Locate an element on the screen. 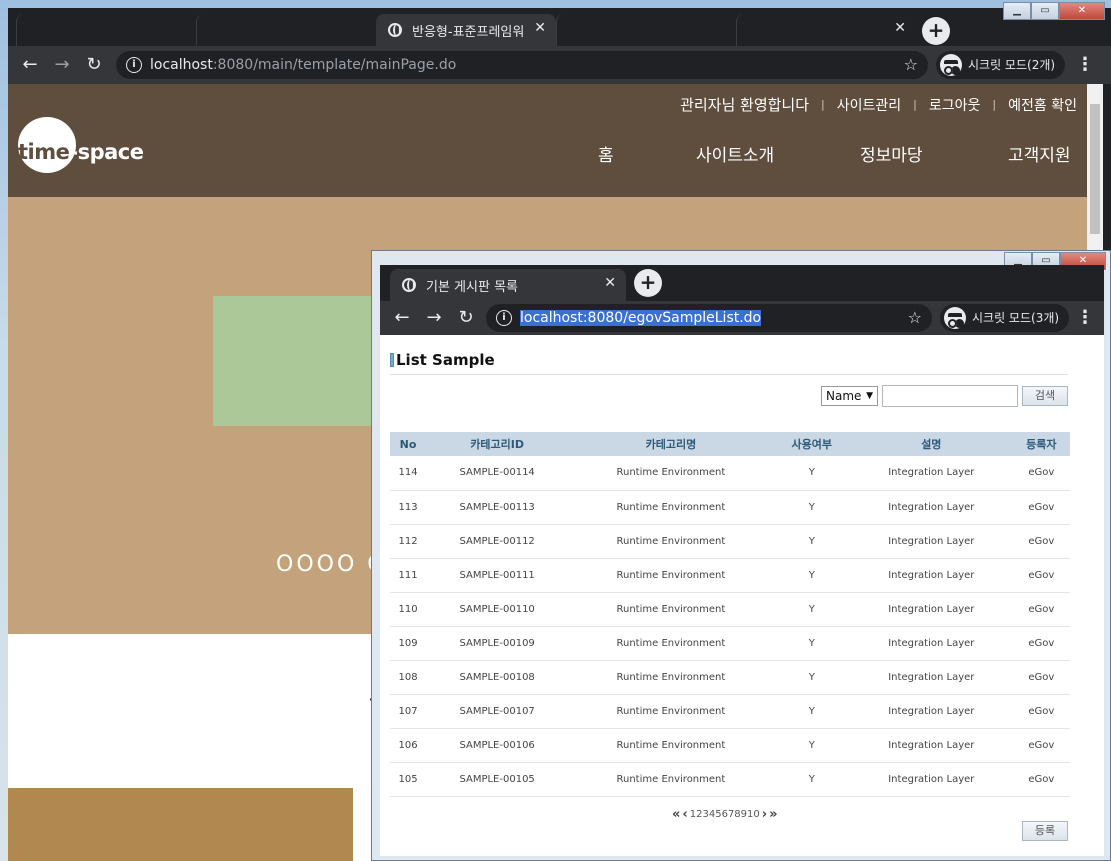  content-card is located at coordinates (180, 824).